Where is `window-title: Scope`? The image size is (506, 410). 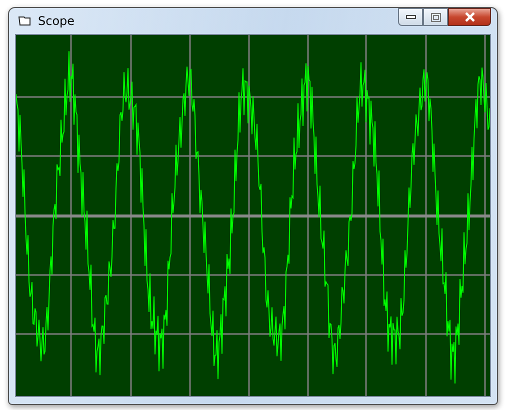 window-title: Scope is located at coordinates (56, 21).